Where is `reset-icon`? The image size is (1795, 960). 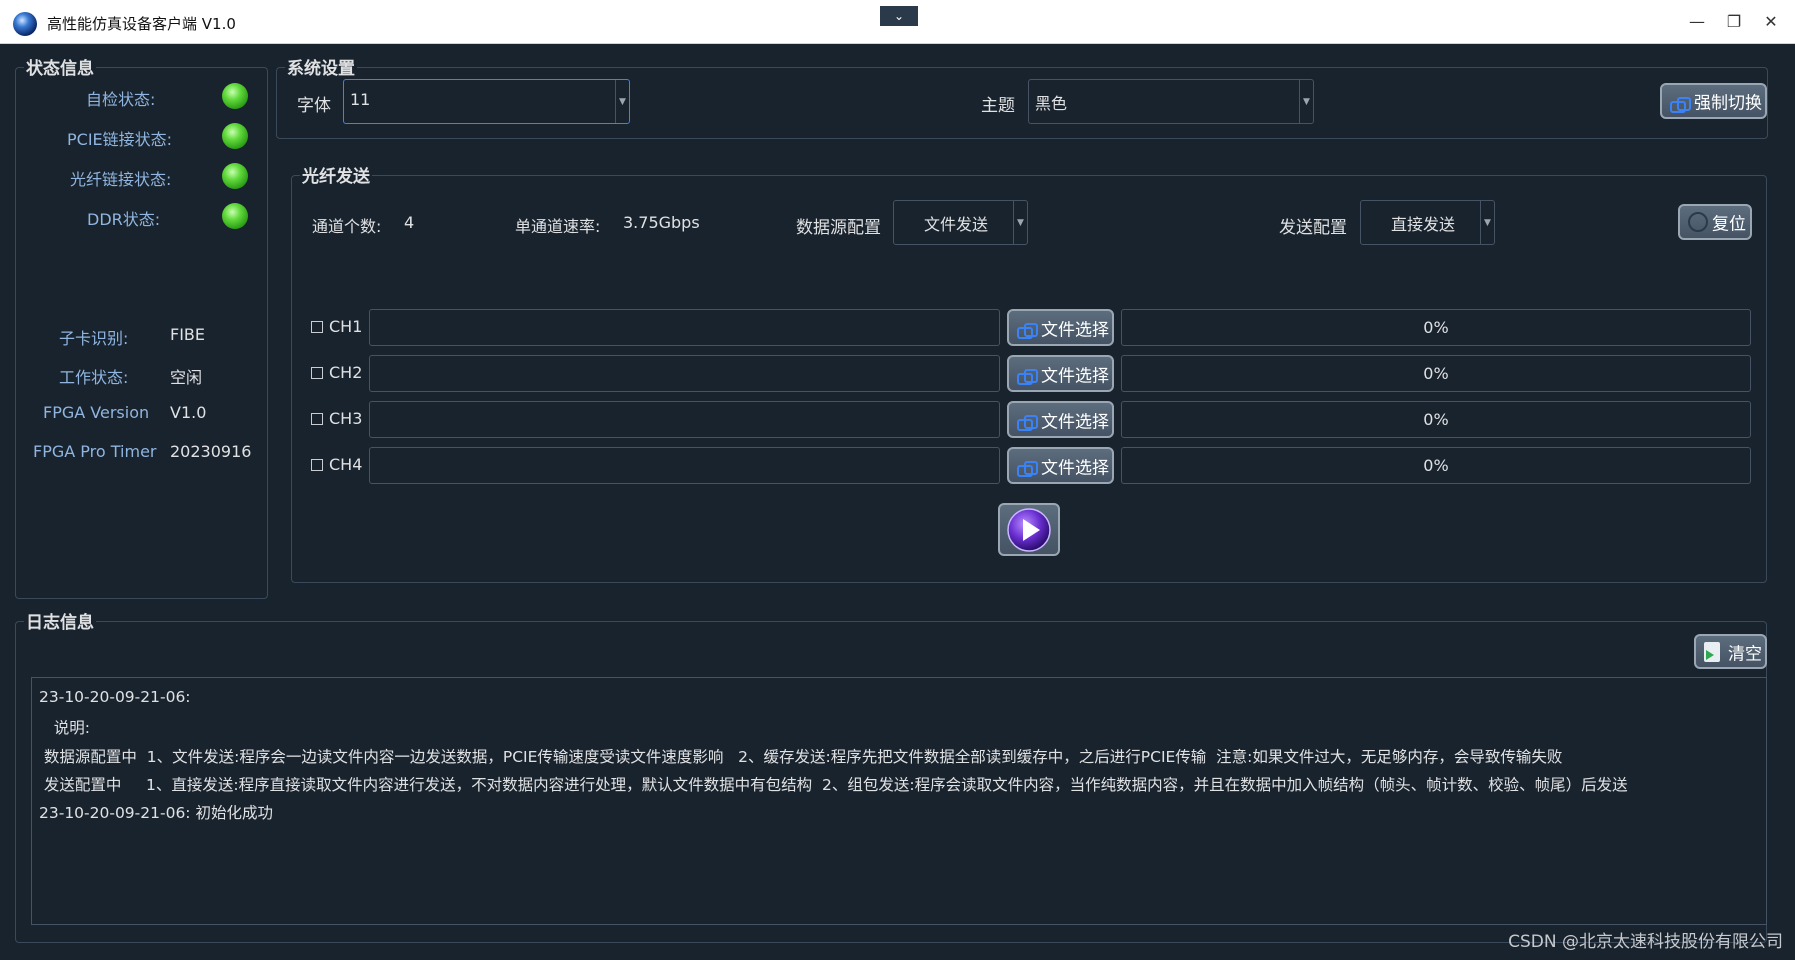 reset-icon is located at coordinates (1698, 222).